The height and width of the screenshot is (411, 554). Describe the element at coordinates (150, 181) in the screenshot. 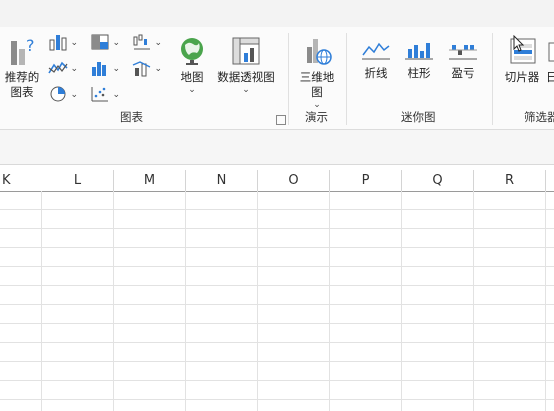

I see `column-header: M` at that location.